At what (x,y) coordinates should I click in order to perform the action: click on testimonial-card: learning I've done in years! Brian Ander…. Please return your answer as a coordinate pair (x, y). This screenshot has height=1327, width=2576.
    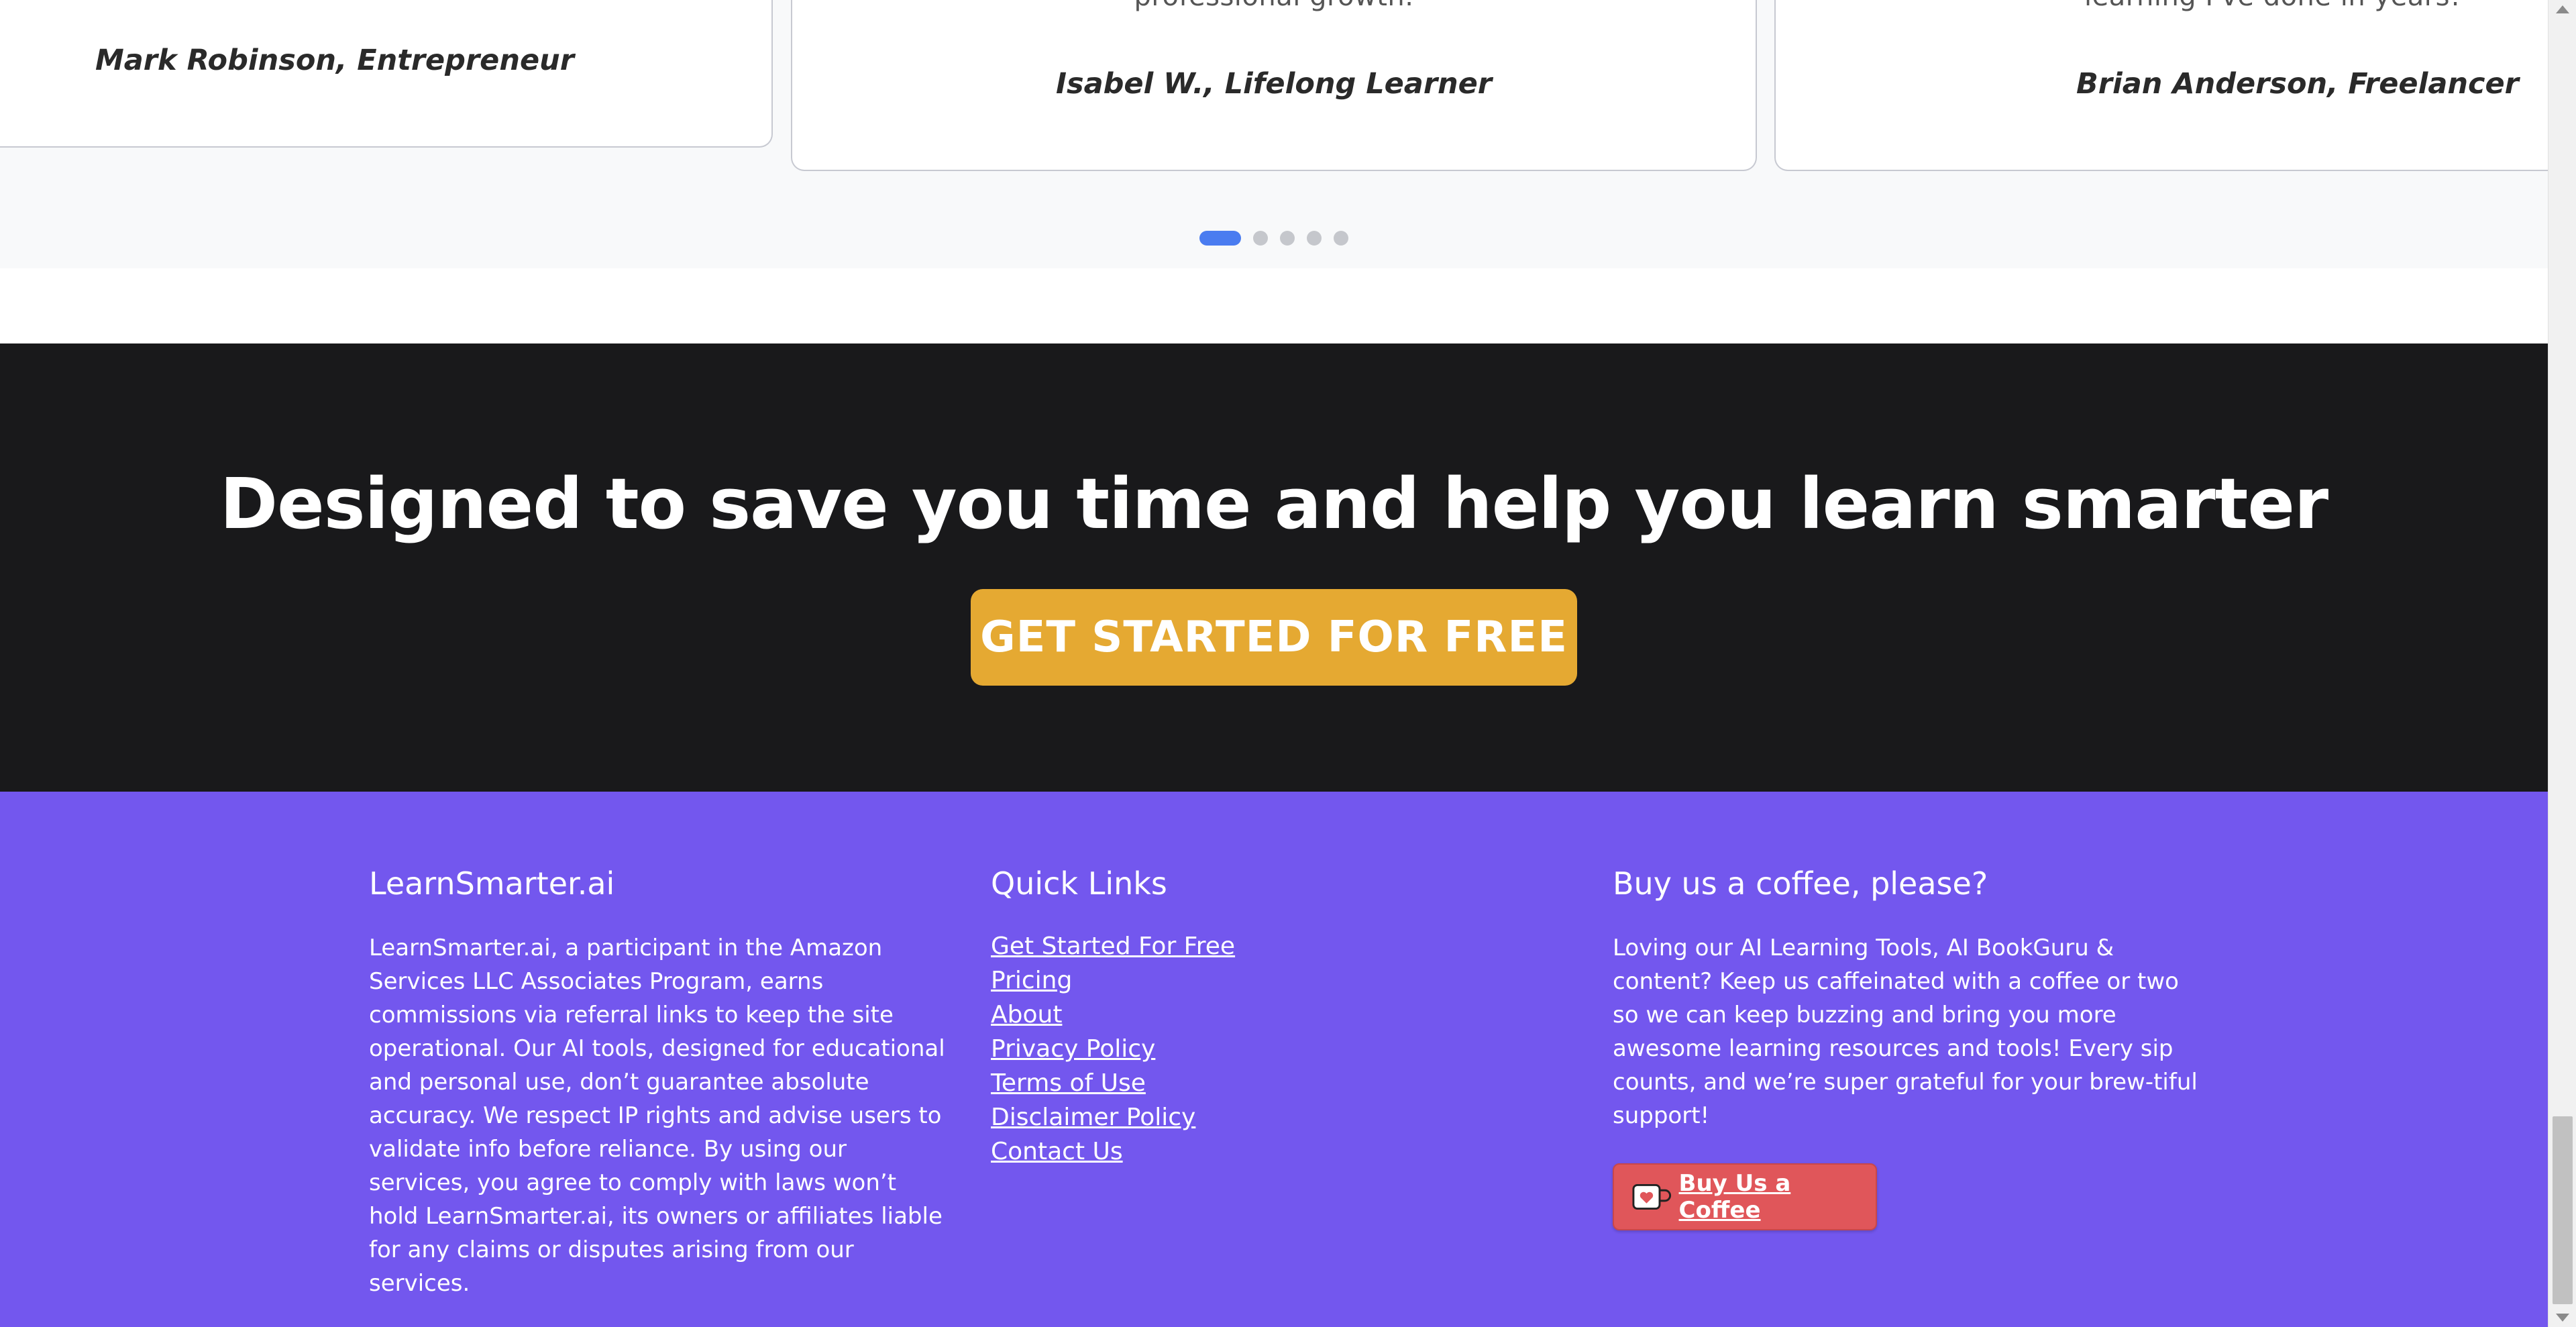
    Looking at the image, I should click on (2161, 85).